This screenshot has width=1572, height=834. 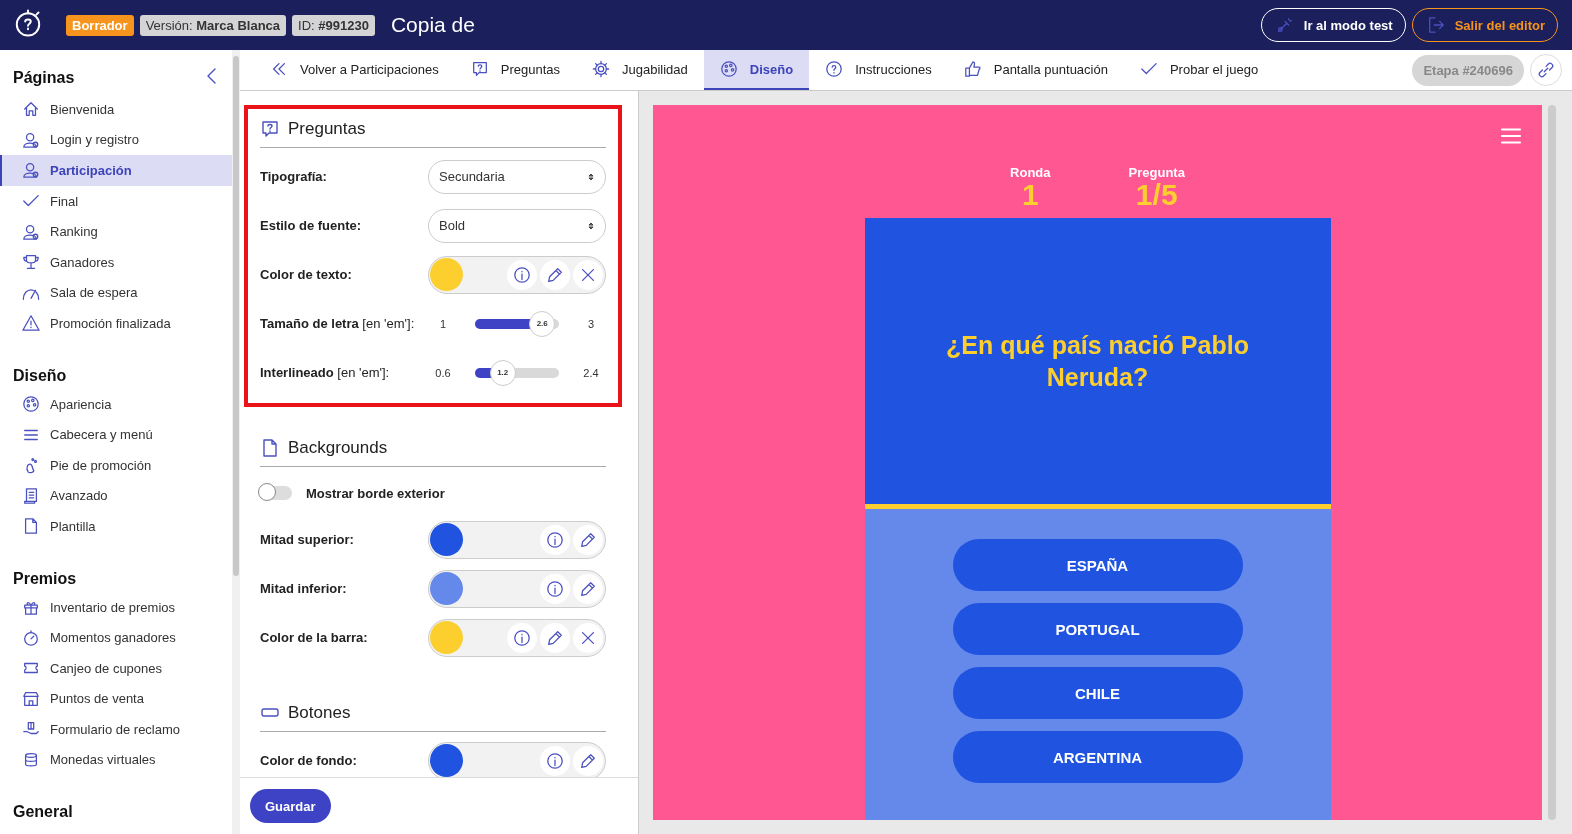 What do you see at coordinates (116, 668) in the screenshot?
I see `sidebar-item: Canjeo de cupones` at bounding box center [116, 668].